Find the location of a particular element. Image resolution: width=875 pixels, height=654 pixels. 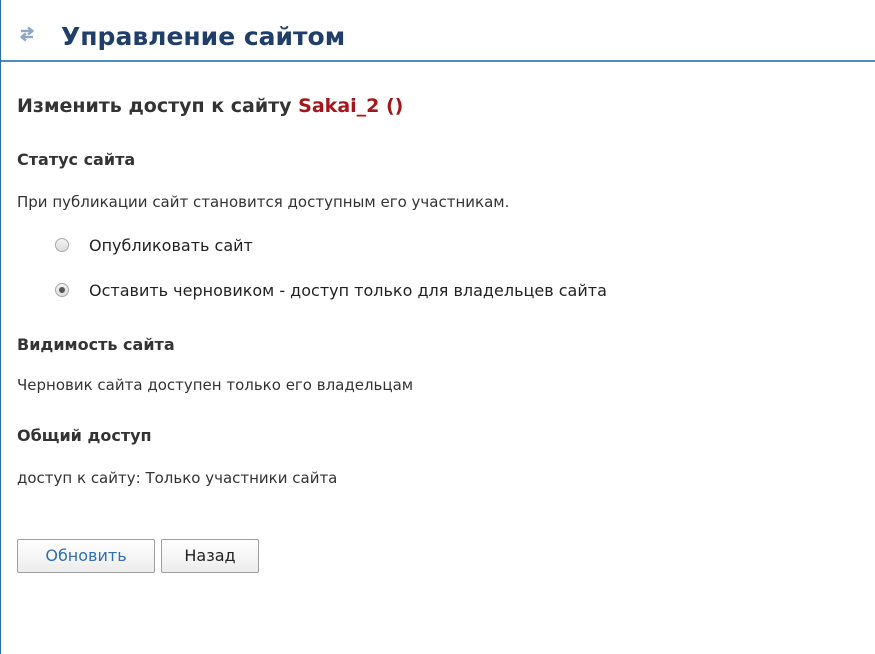

publish-radio-label: Опубликовать сайт is located at coordinates (171, 246).